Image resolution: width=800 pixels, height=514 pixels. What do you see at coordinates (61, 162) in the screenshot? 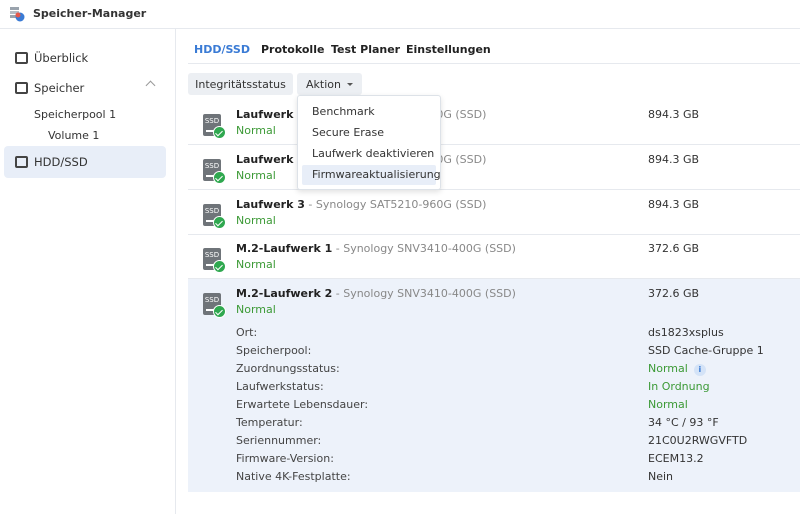
I see `sidebar-item-label: HDD/SSD` at bounding box center [61, 162].